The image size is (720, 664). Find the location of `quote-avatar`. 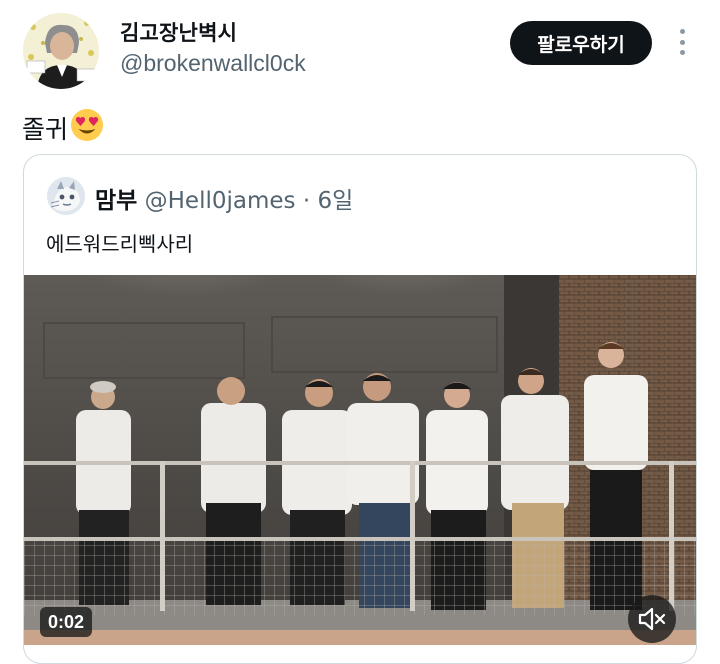

quote-avatar is located at coordinates (66, 196).